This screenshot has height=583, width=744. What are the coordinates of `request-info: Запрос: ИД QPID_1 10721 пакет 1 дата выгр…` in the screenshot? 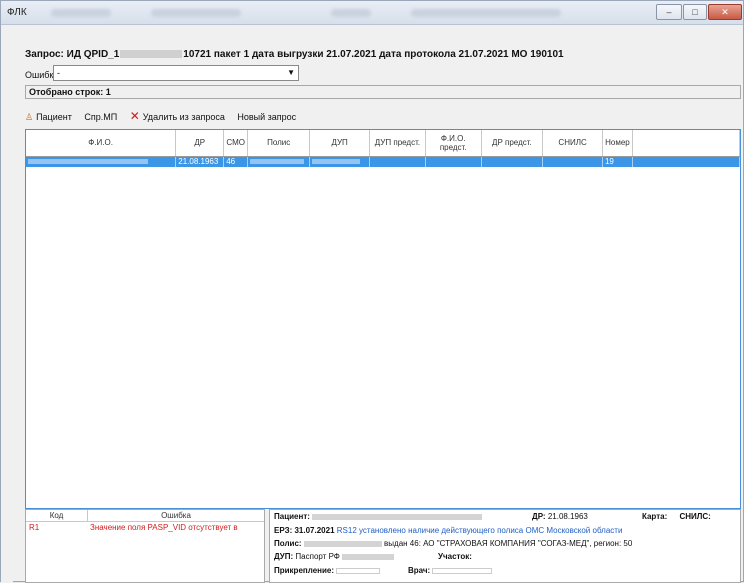 It's located at (294, 54).